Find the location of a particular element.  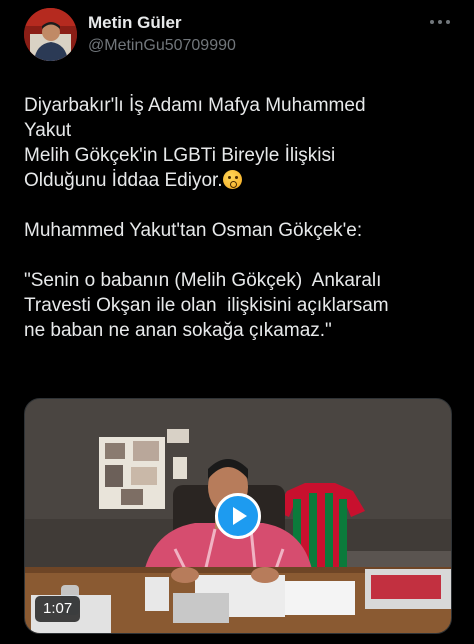

author-handle: @MetinGu50709990 is located at coordinates (162, 46).